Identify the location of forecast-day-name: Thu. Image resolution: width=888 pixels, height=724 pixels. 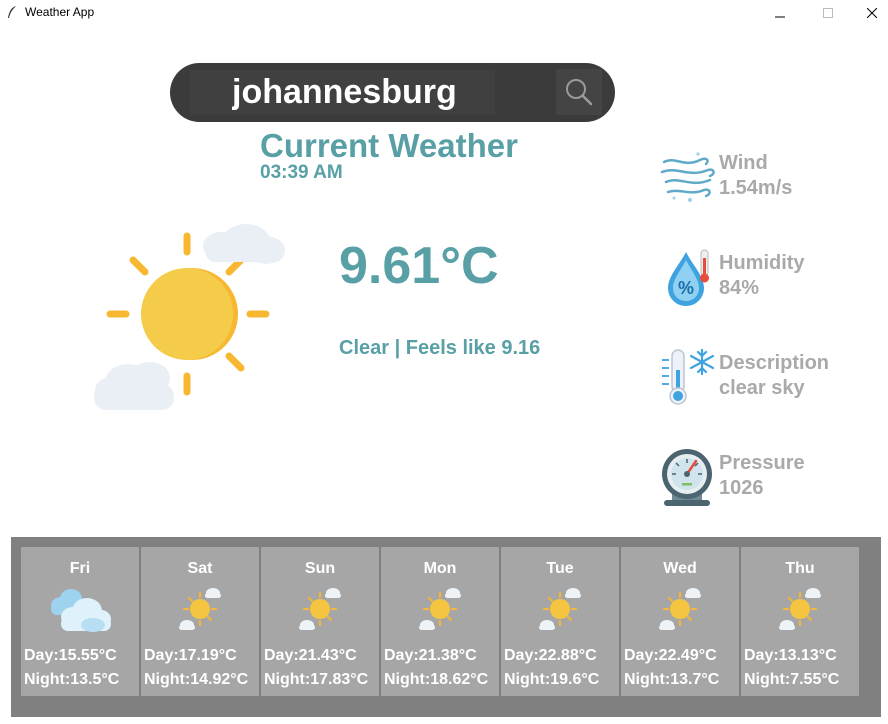
(800, 568).